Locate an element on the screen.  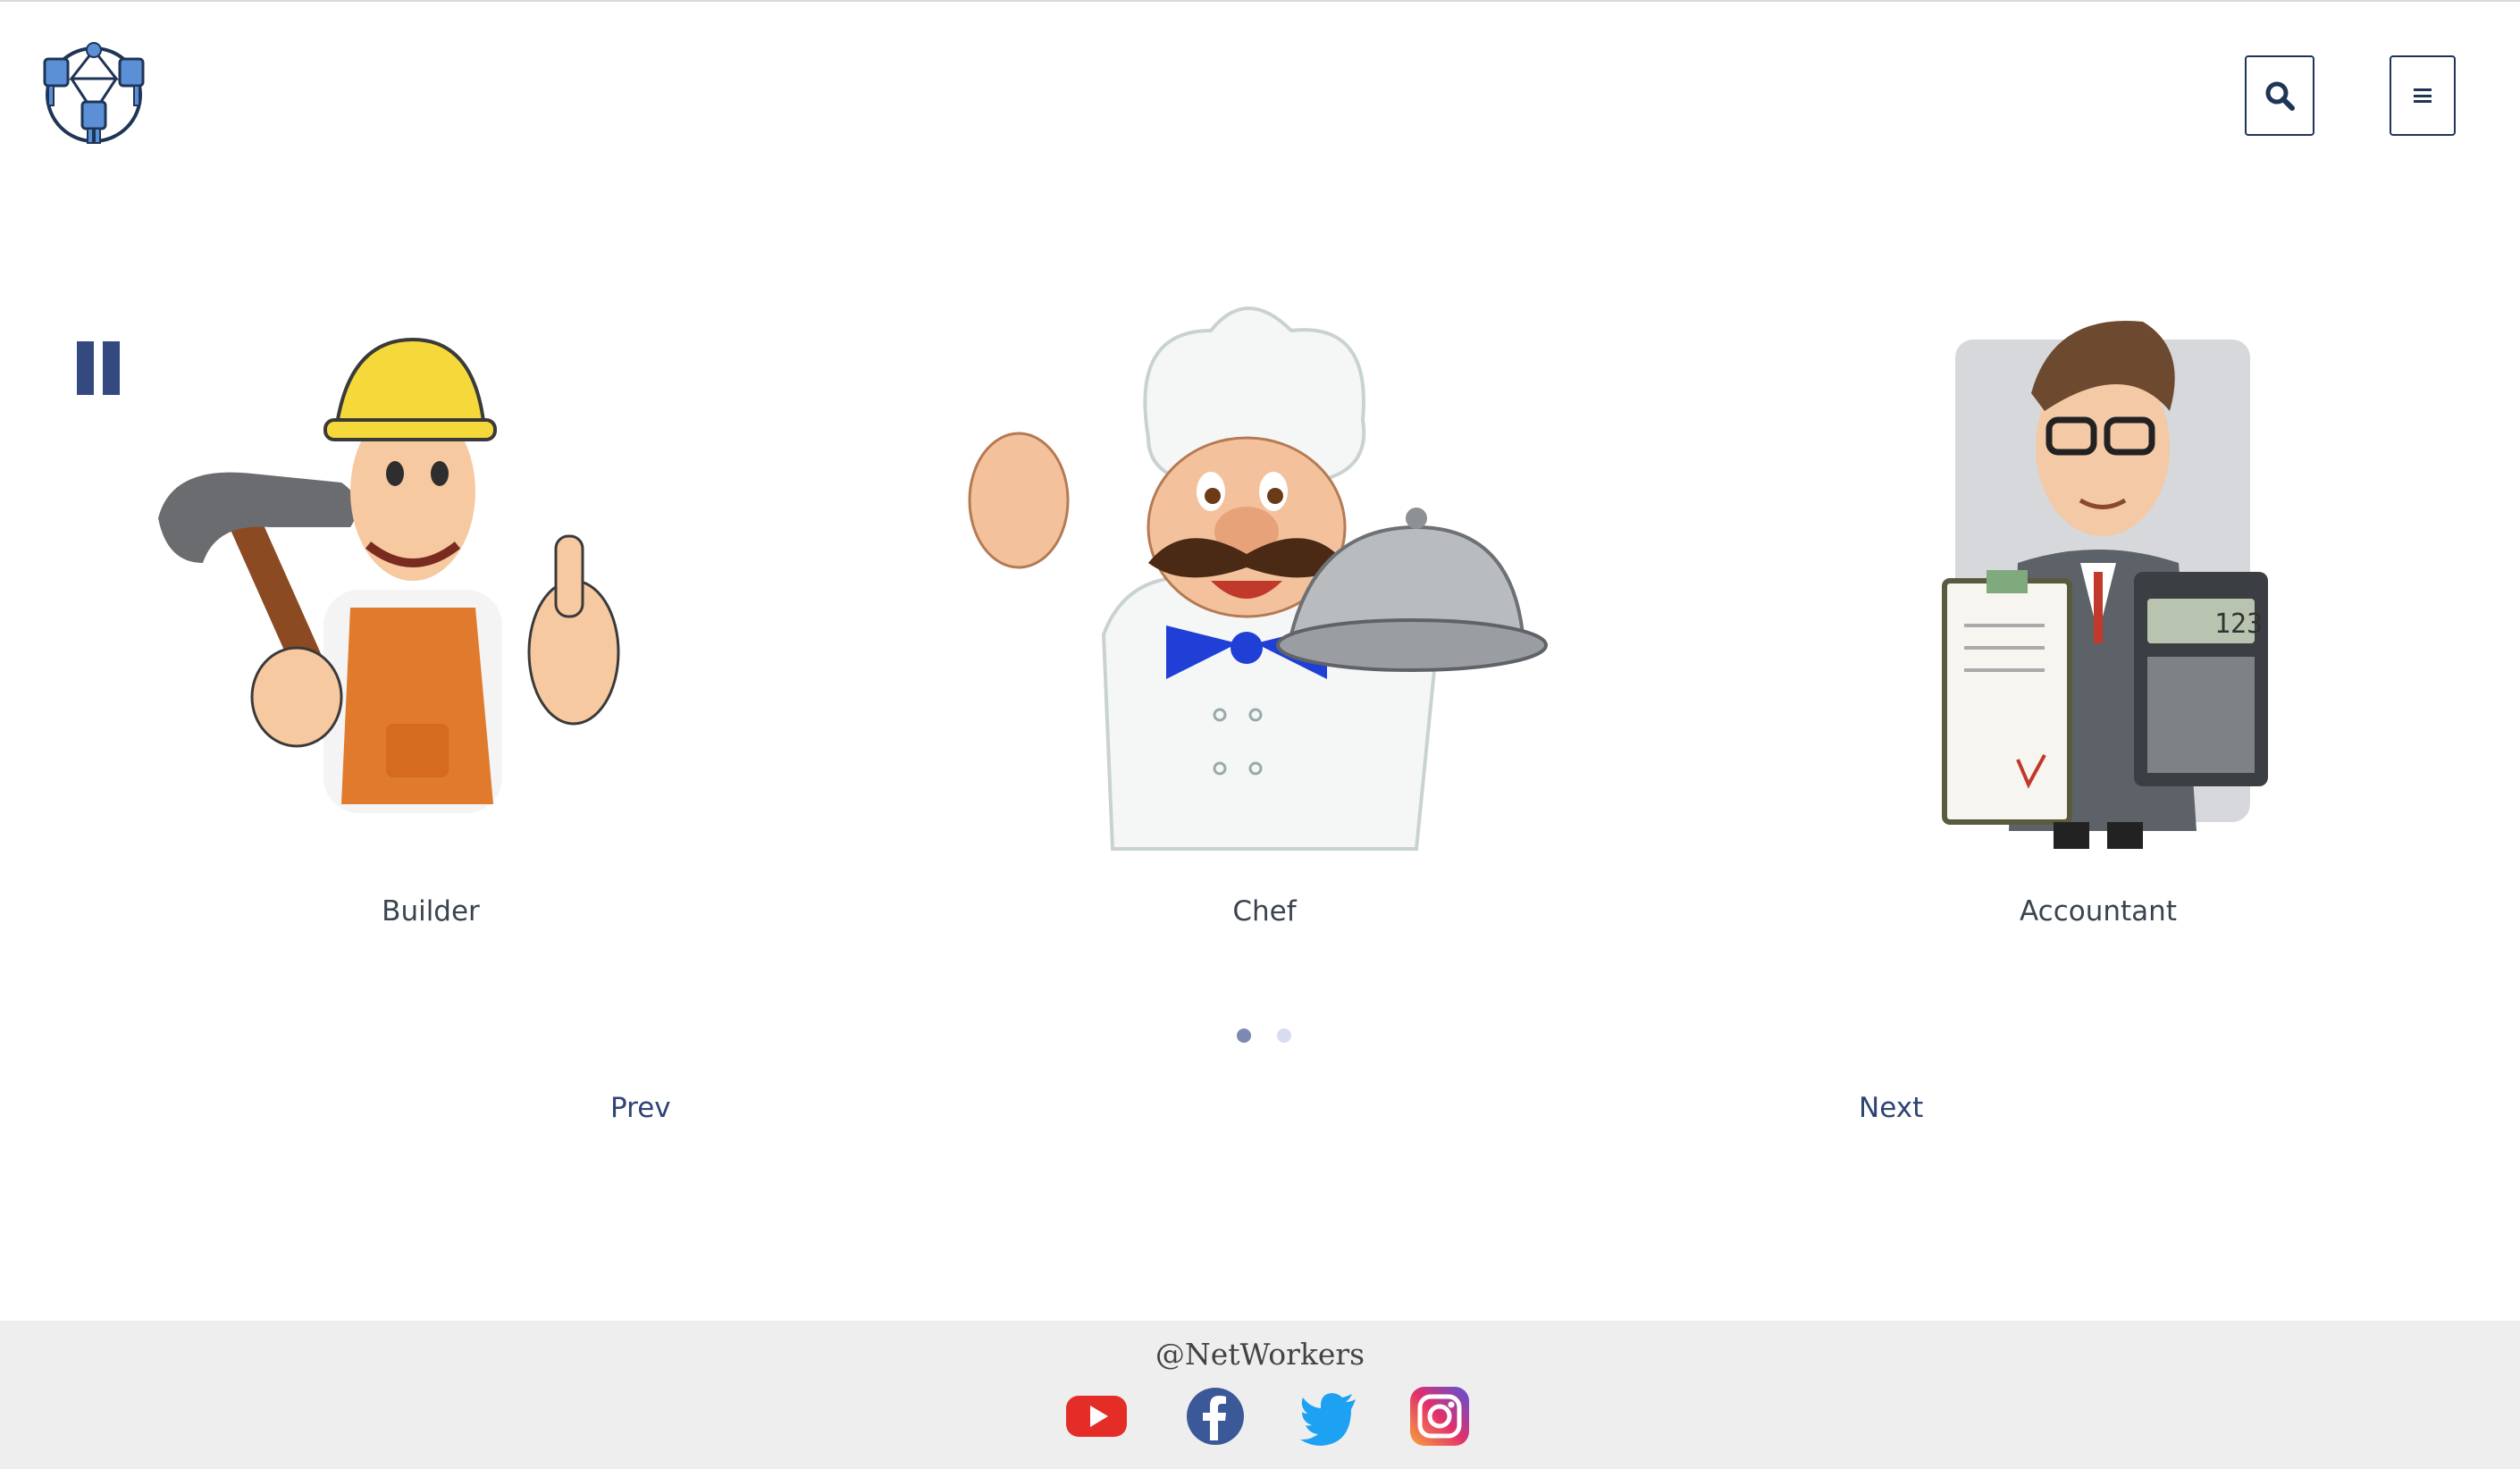
slide-caption: Accountant is located at coordinates (2098, 912).